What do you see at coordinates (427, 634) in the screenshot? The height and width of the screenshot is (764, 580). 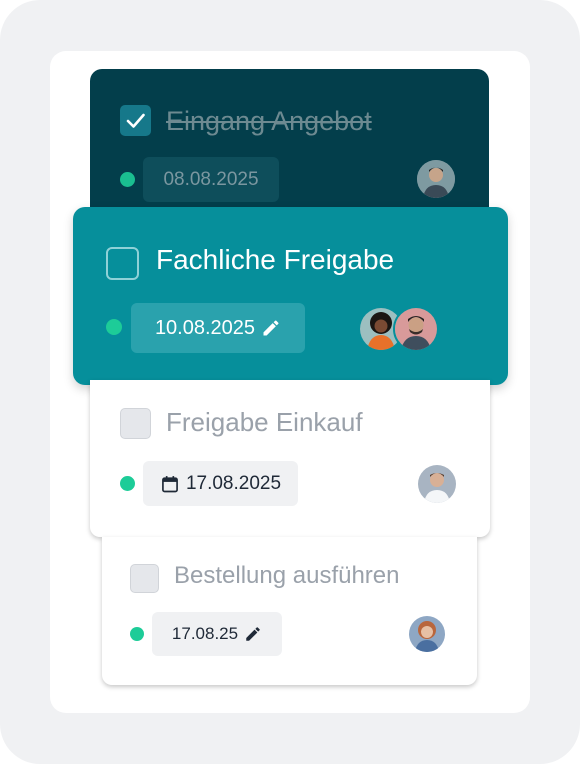 I see `avatar-woman-red-hair` at bounding box center [427, 634].